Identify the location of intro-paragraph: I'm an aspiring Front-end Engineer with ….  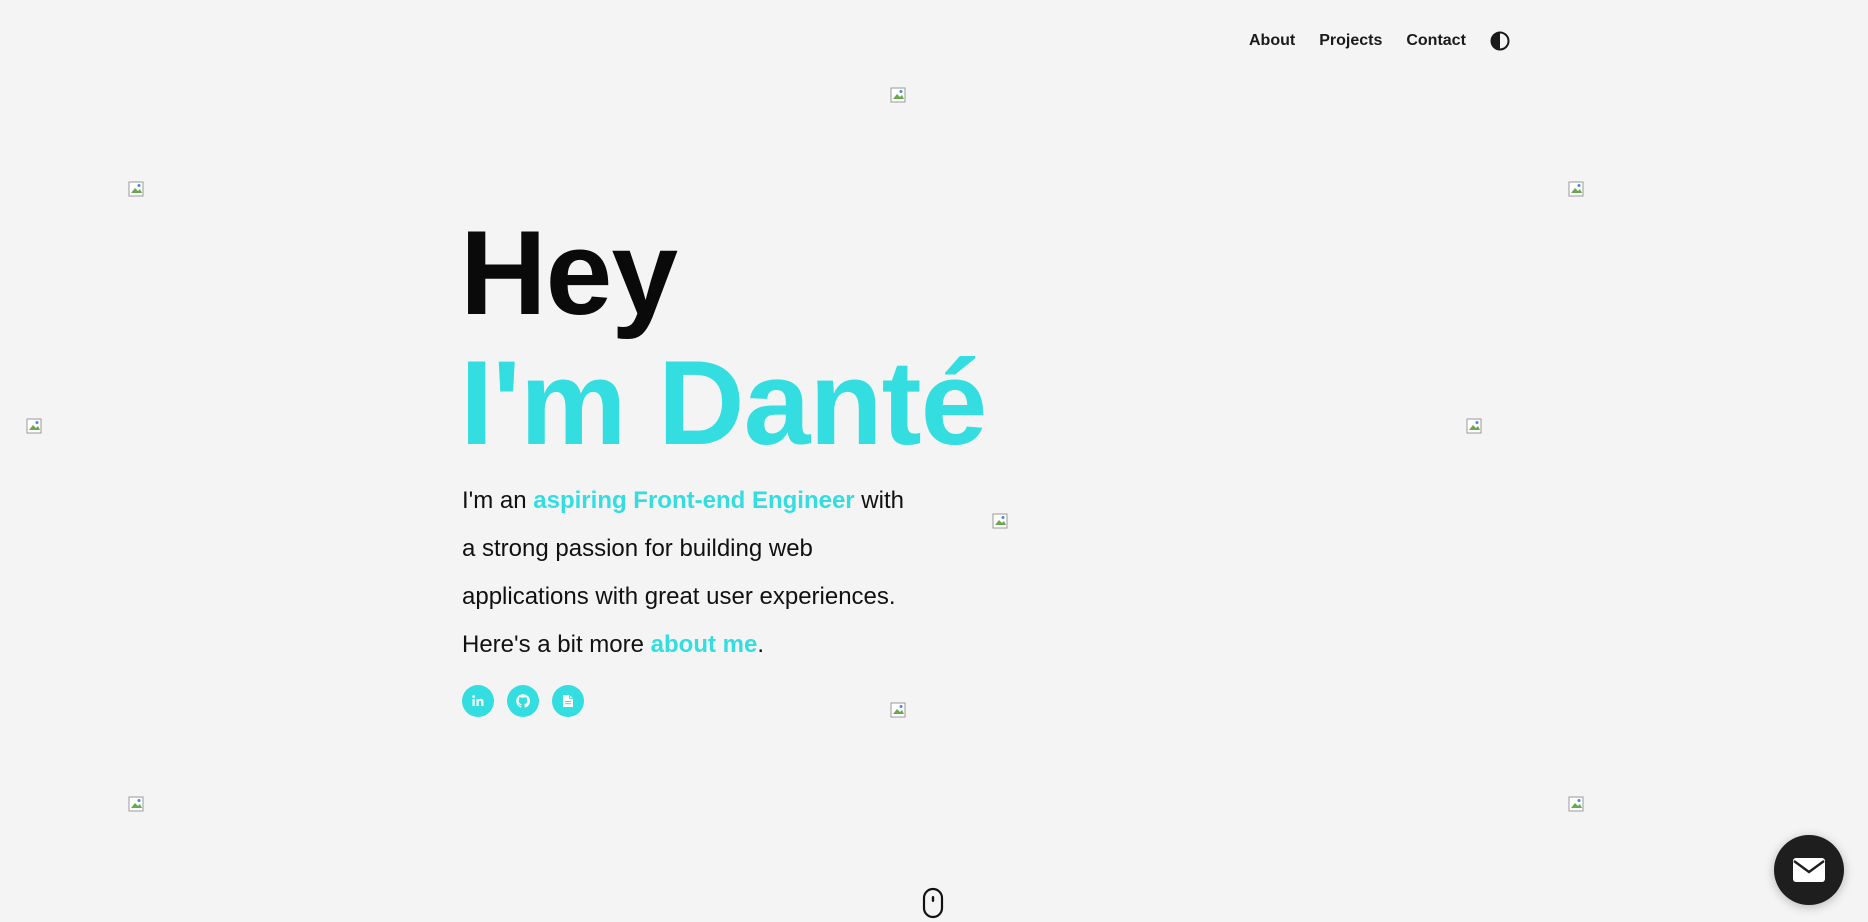
(692, 573).